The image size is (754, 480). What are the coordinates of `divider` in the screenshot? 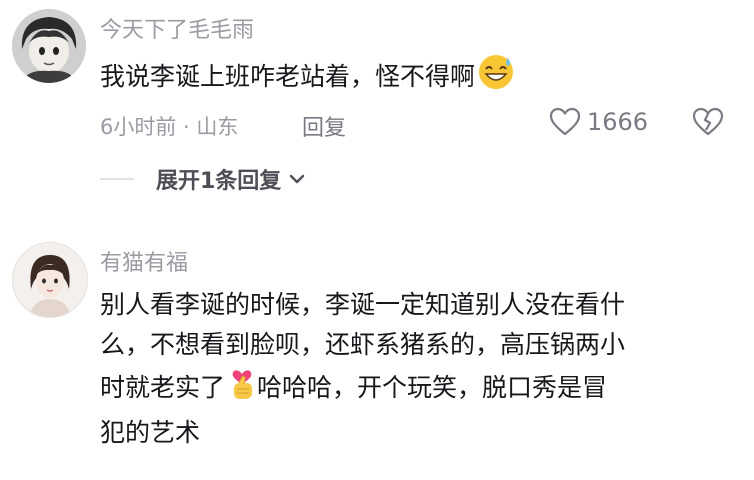 It's located at (117, 179).